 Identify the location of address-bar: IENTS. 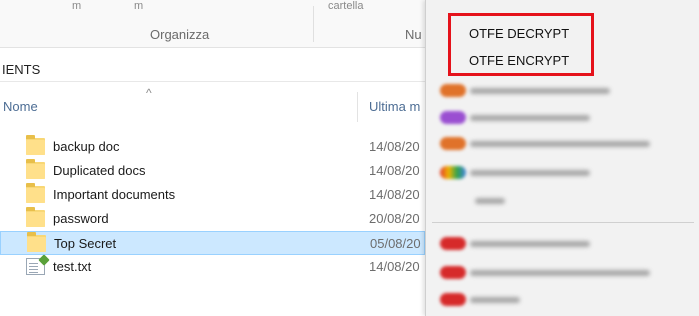
(212, 65).